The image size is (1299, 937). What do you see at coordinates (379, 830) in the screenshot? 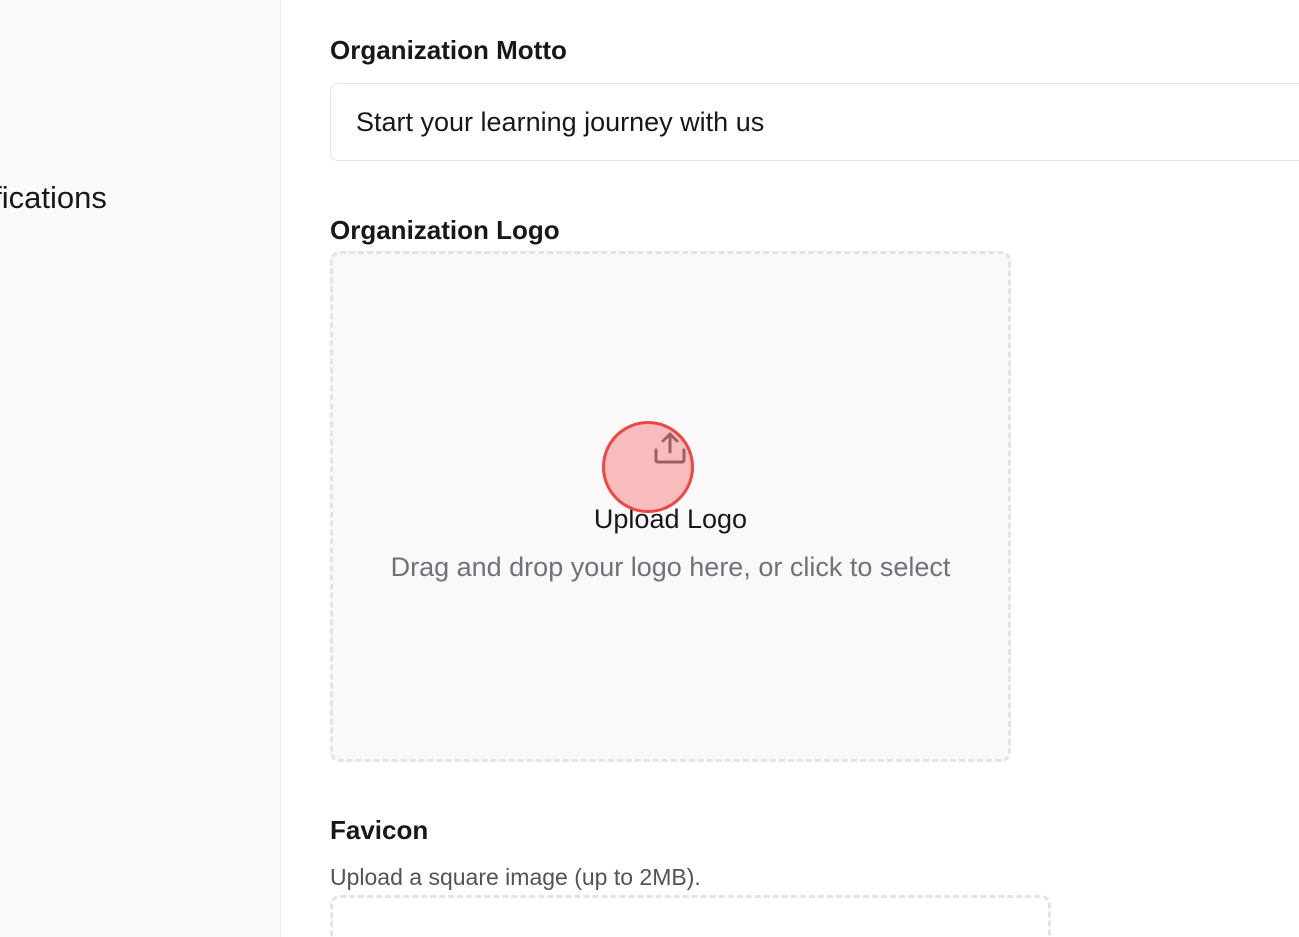
I see `favicon-label: Favicon` at bounding box center [379, 830].